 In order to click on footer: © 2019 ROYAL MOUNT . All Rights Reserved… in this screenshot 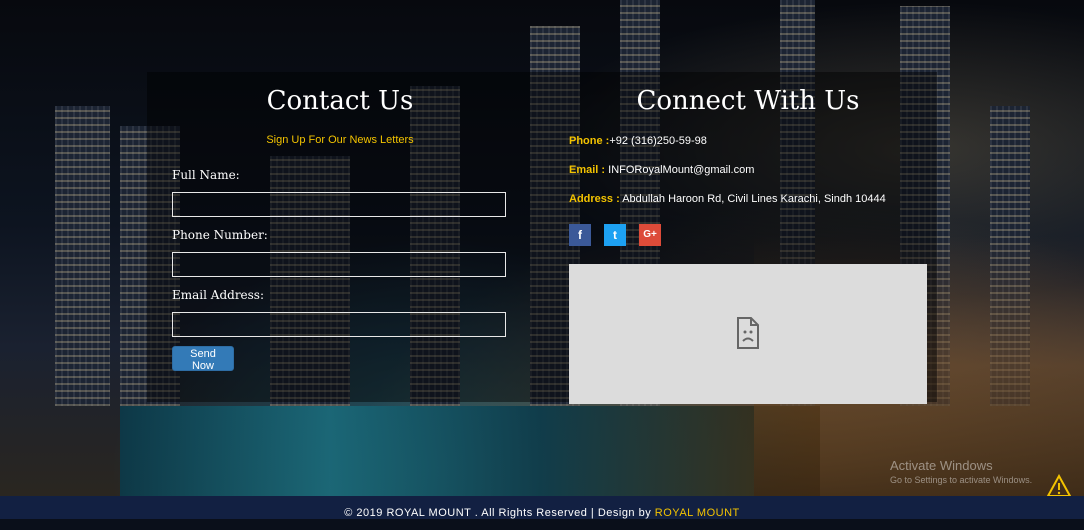, I will do `click(542, 507)`.